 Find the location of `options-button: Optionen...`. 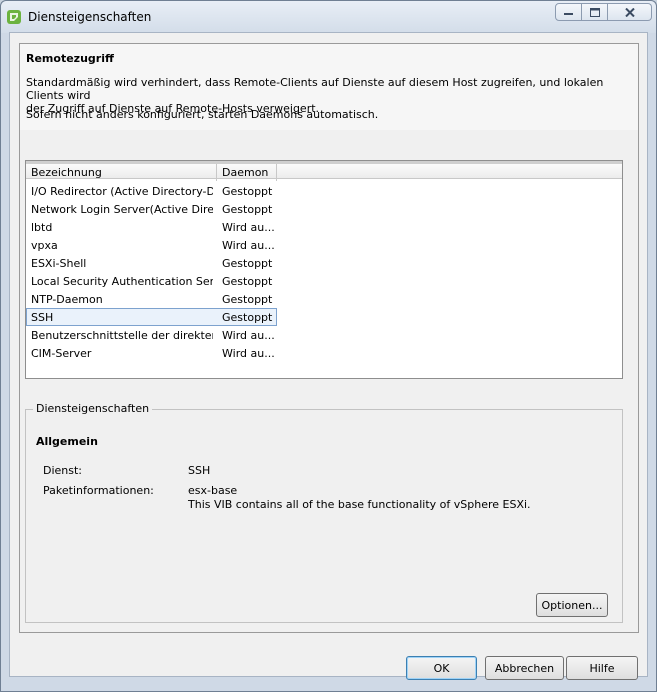

options-button: Optionen... is located at coordinates (572, 605).